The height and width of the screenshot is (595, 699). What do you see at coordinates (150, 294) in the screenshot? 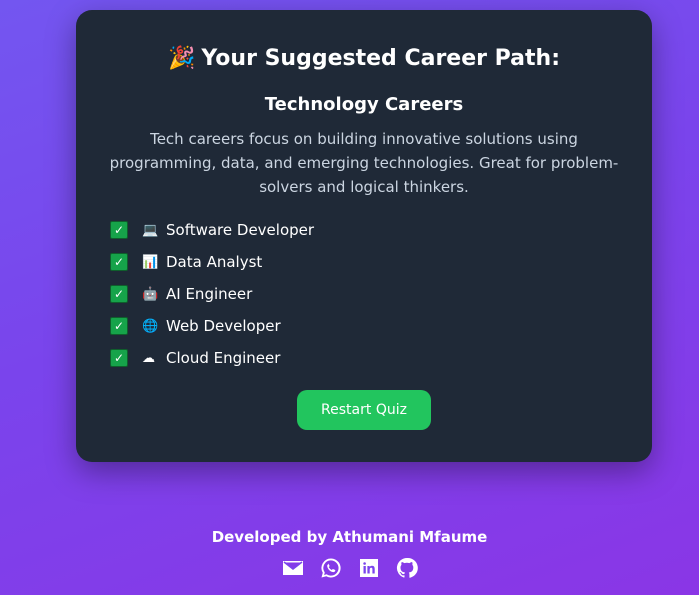
I see `robot-icon: 🤖` at bounding box center [150, 294].